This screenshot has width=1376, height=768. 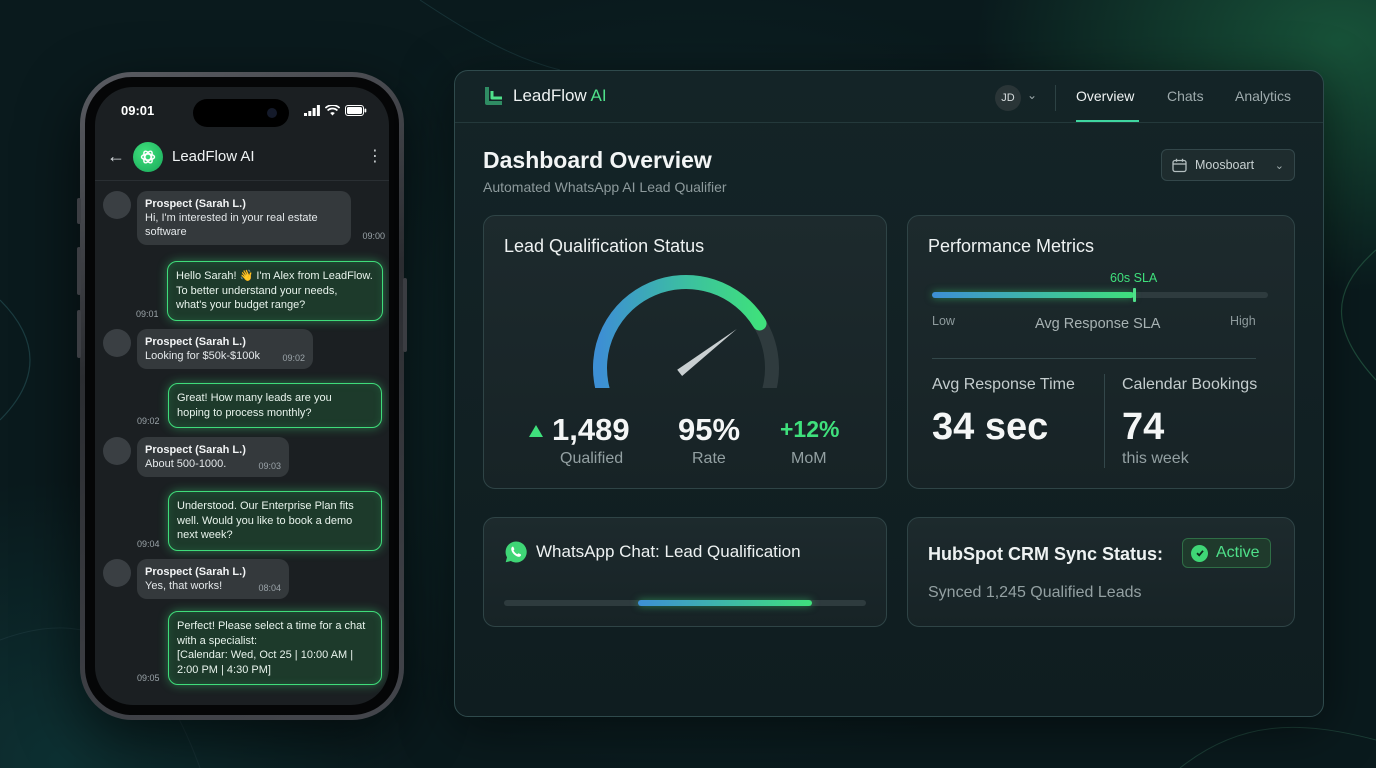 I want to click on sla-marker, so click(x=1134, y=295).